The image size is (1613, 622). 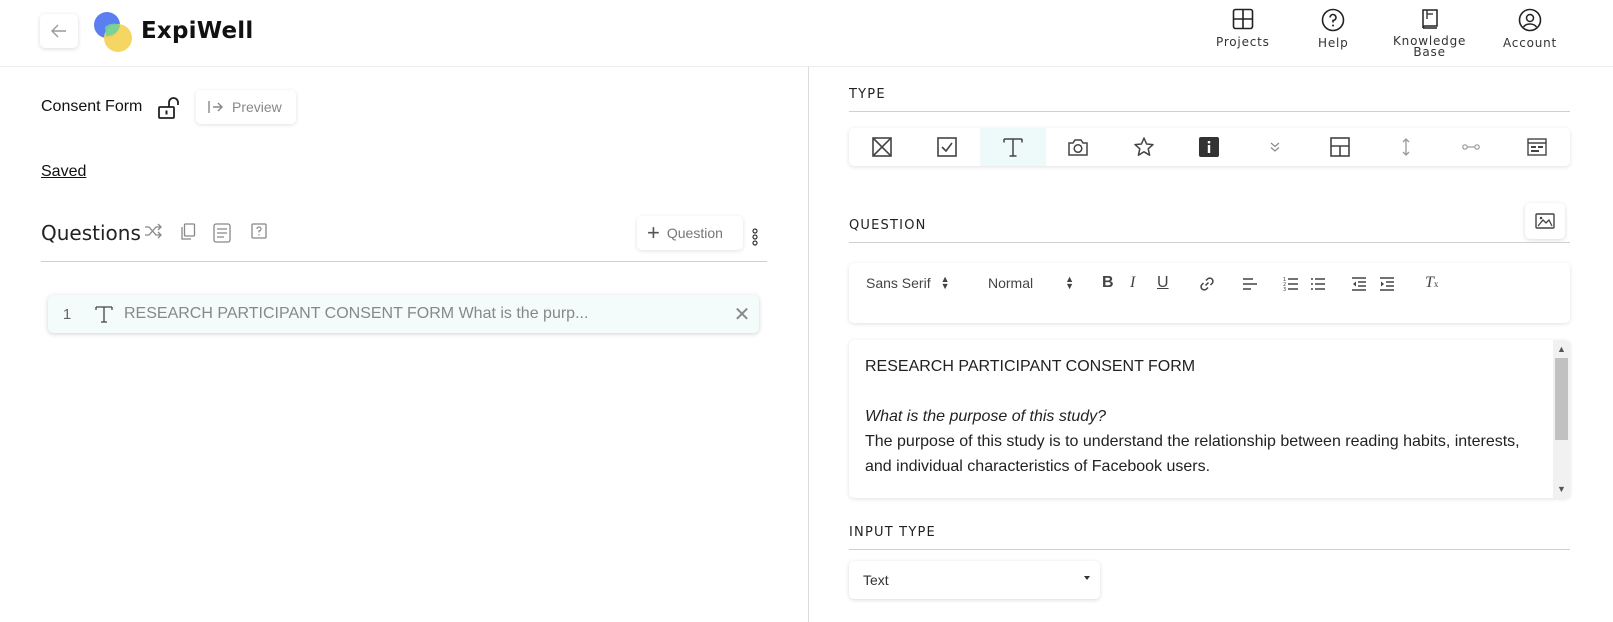 What do you see at coordinates (1333, 20) in the screenshot?
I see `help-circle-icon` at bounding box center [1333, 20].